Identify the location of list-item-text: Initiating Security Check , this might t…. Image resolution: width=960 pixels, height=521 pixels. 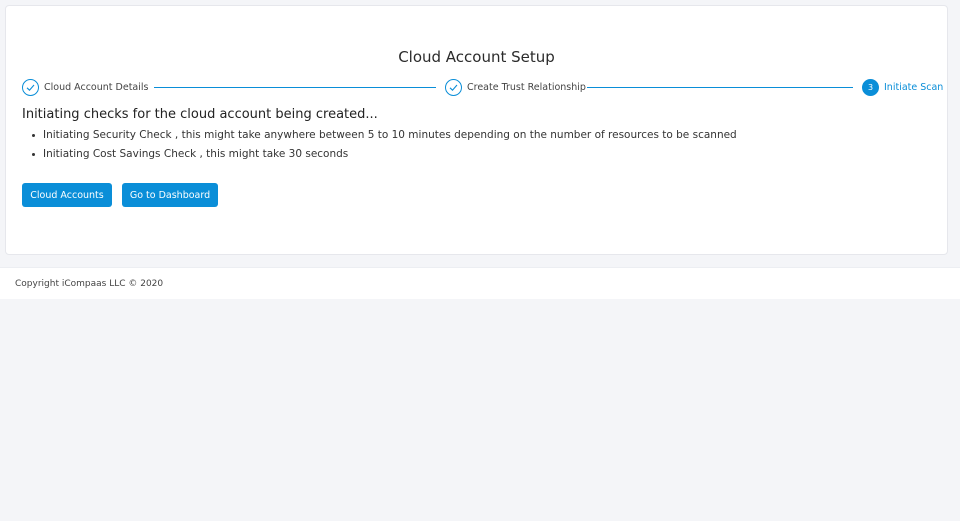
(390, 135).